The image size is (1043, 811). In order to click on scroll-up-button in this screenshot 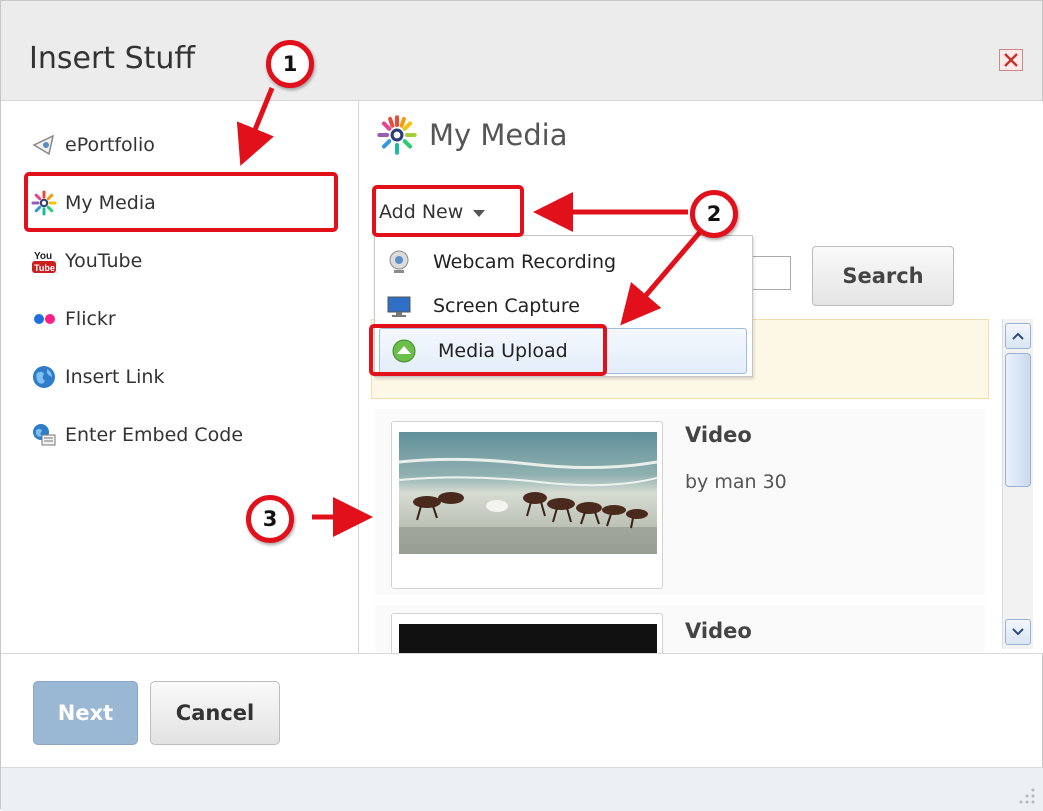, I will do `click(1018, 336)`.